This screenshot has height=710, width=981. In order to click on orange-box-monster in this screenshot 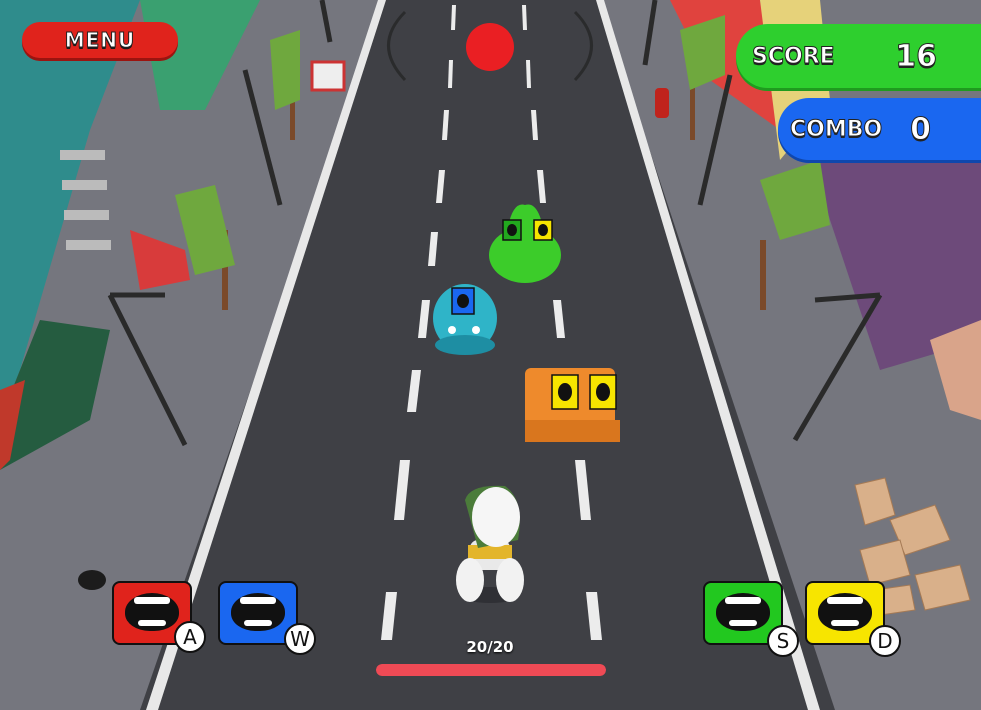, I will do `click(572, 405)`.